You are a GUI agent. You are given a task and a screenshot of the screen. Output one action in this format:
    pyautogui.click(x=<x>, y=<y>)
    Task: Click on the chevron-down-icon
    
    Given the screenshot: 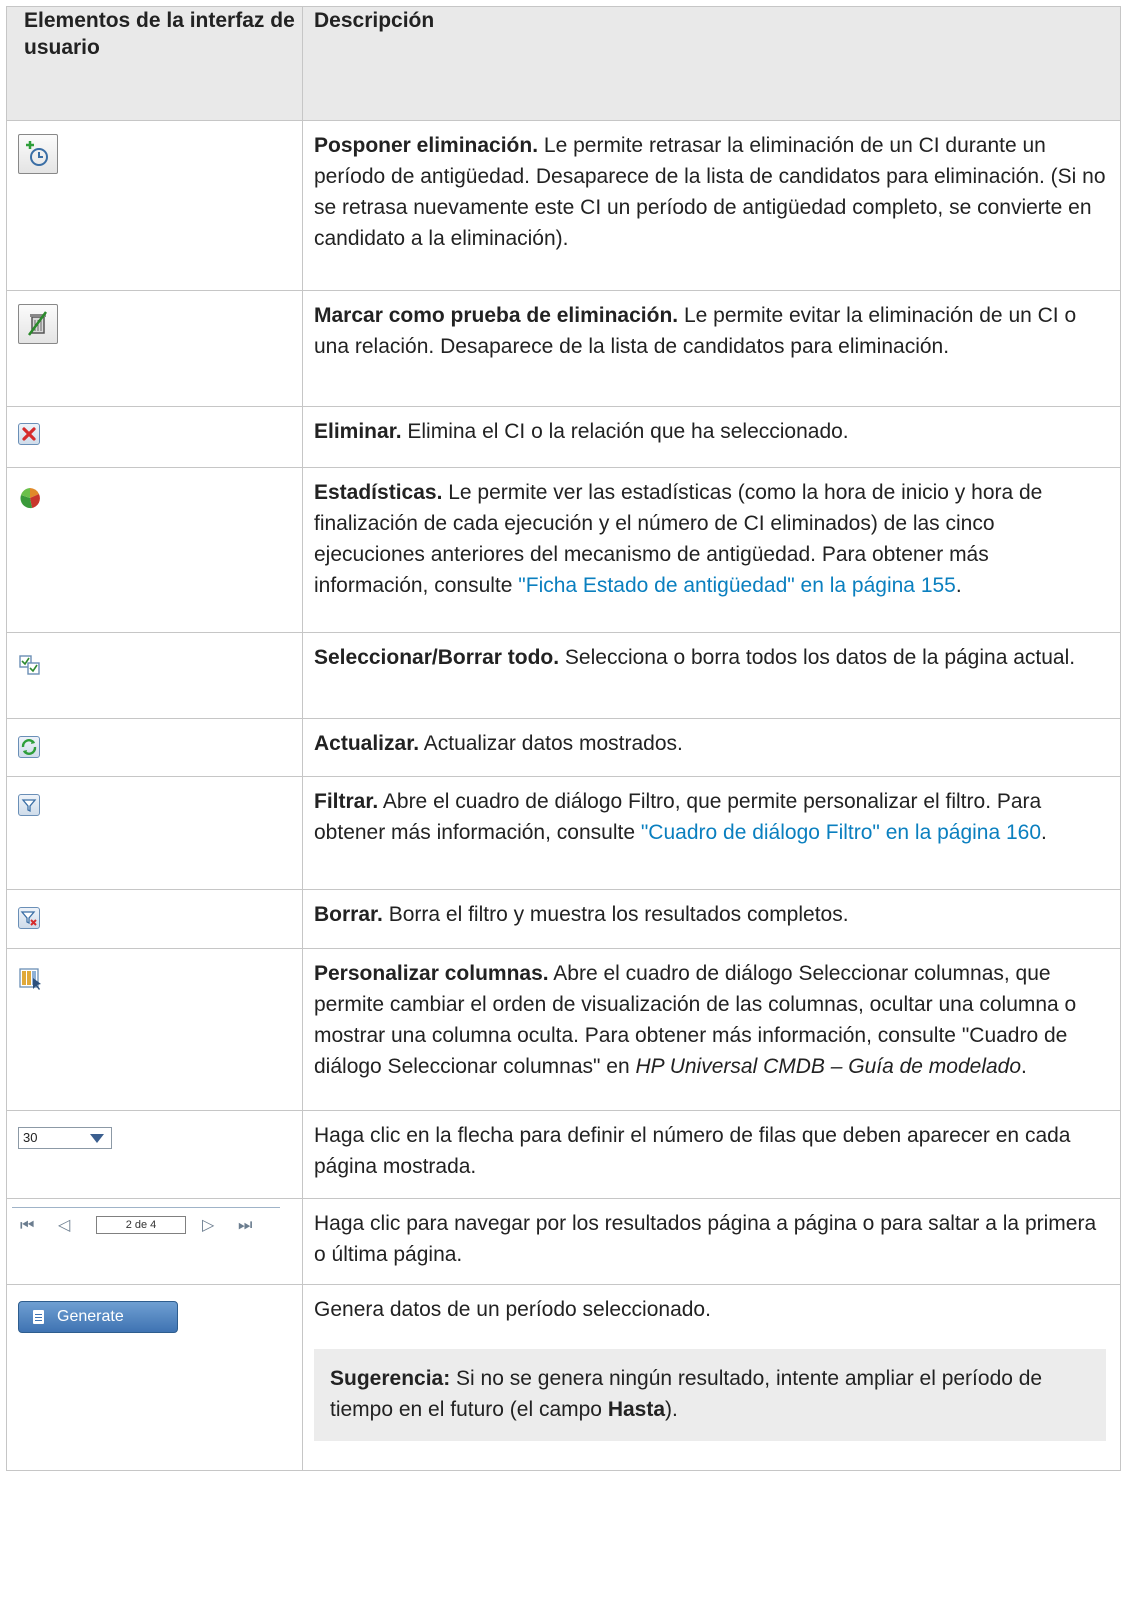 What is the action you would take?
    pyautogui.click(x=97, y=1138)
    